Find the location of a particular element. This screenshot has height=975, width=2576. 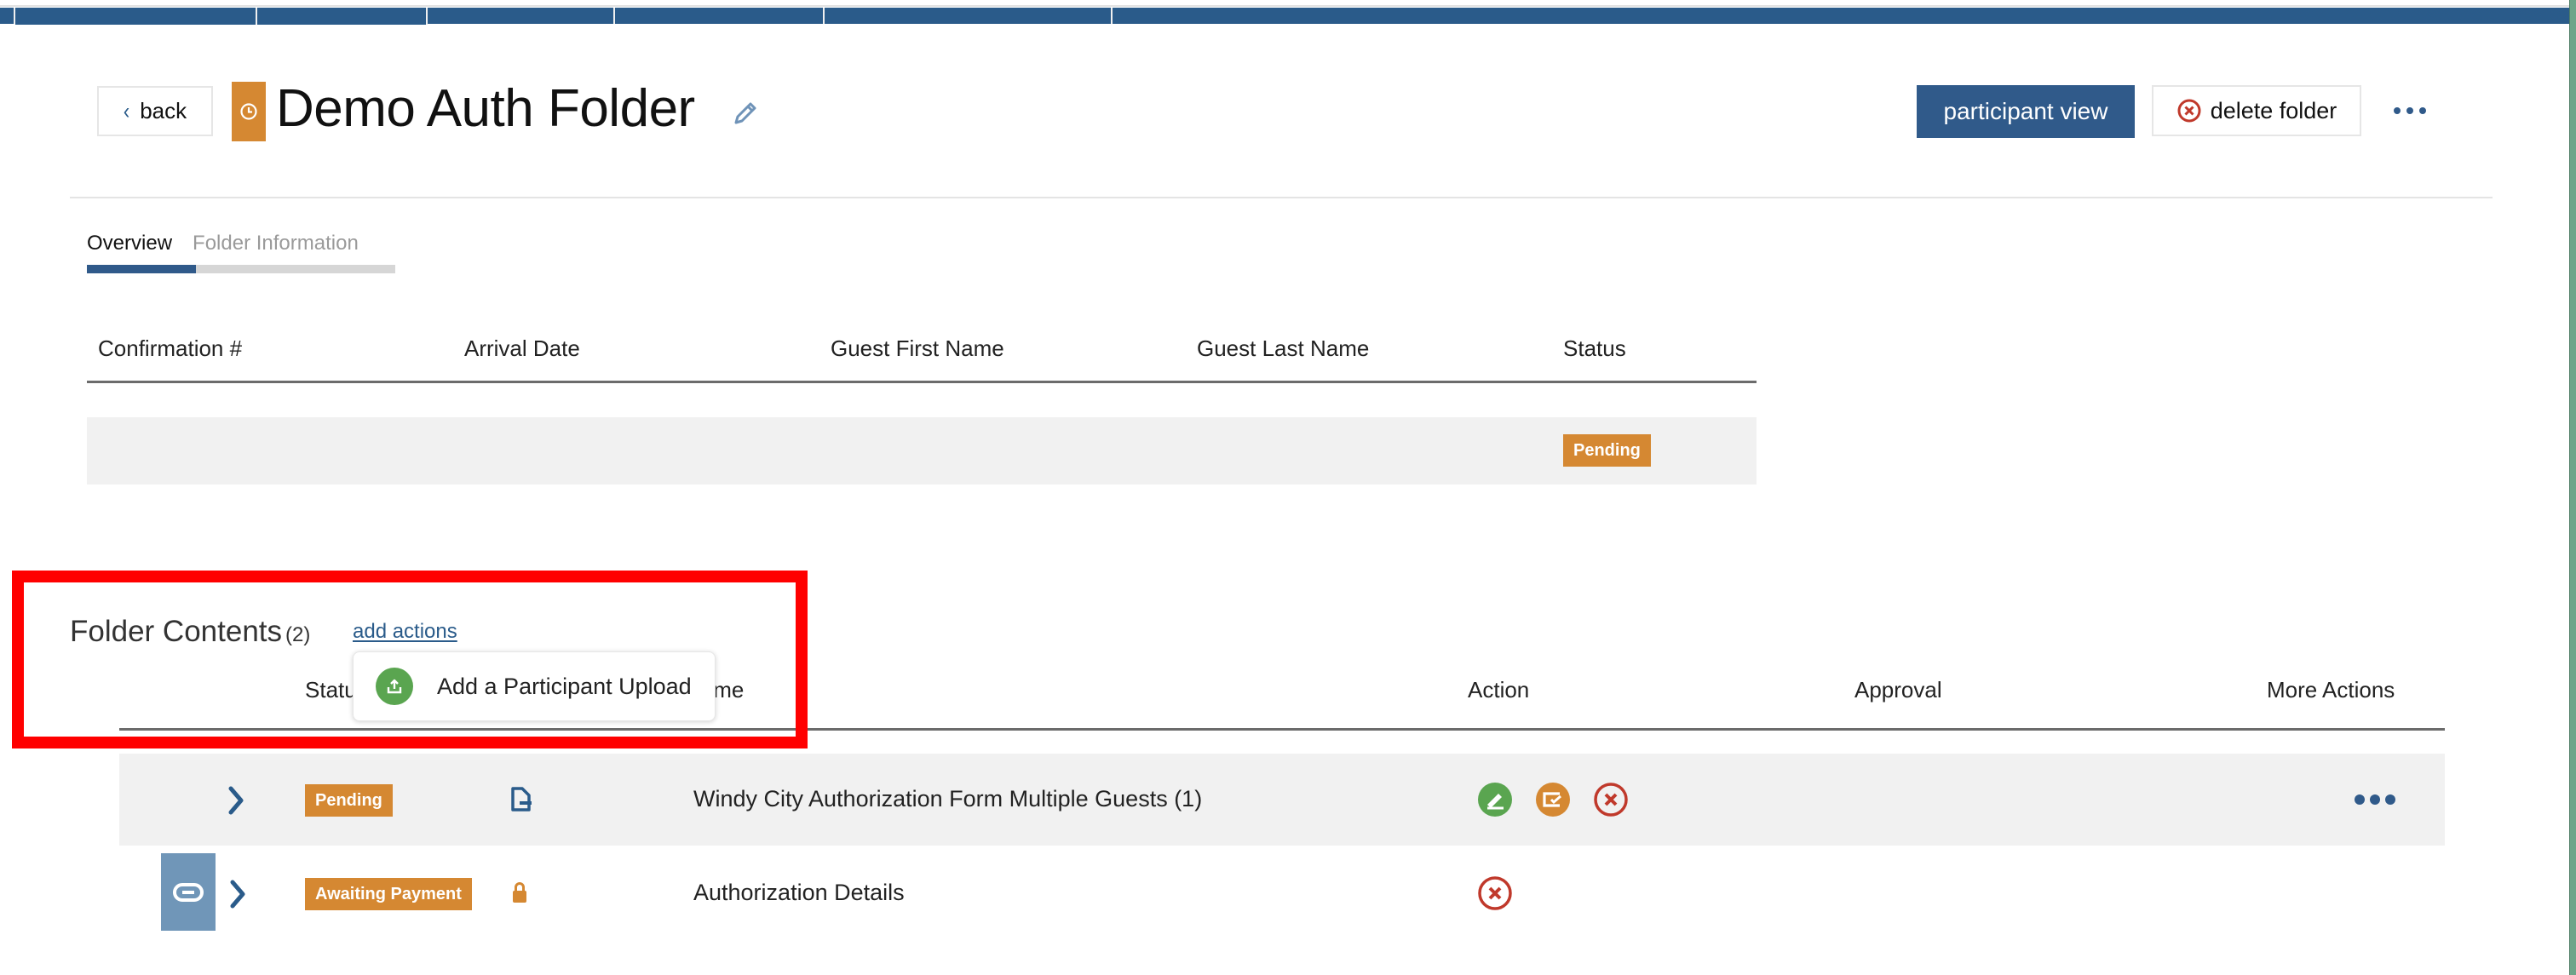

window-edge is located at coordinates (2573, 487).